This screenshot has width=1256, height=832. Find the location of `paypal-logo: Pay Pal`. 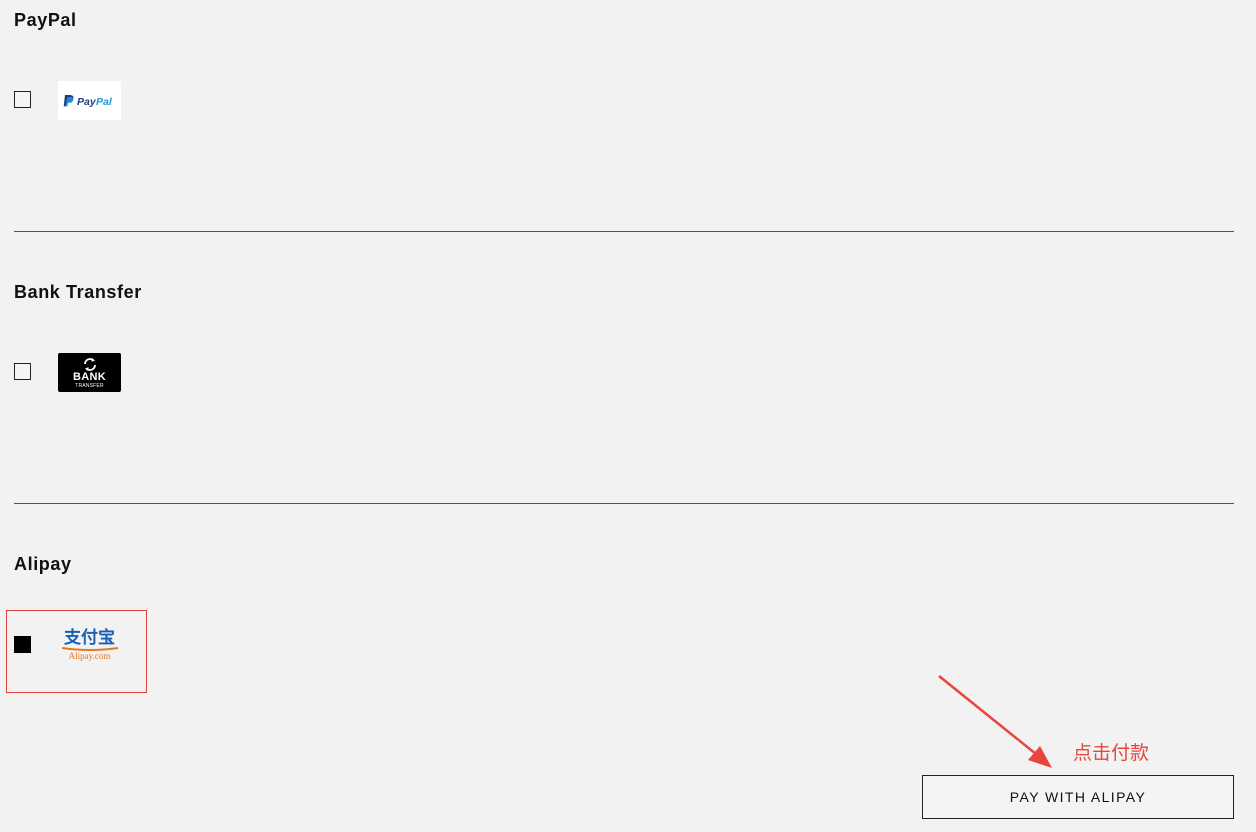

paypal-logo: Pay Pal is located at coordinates (89, 100).